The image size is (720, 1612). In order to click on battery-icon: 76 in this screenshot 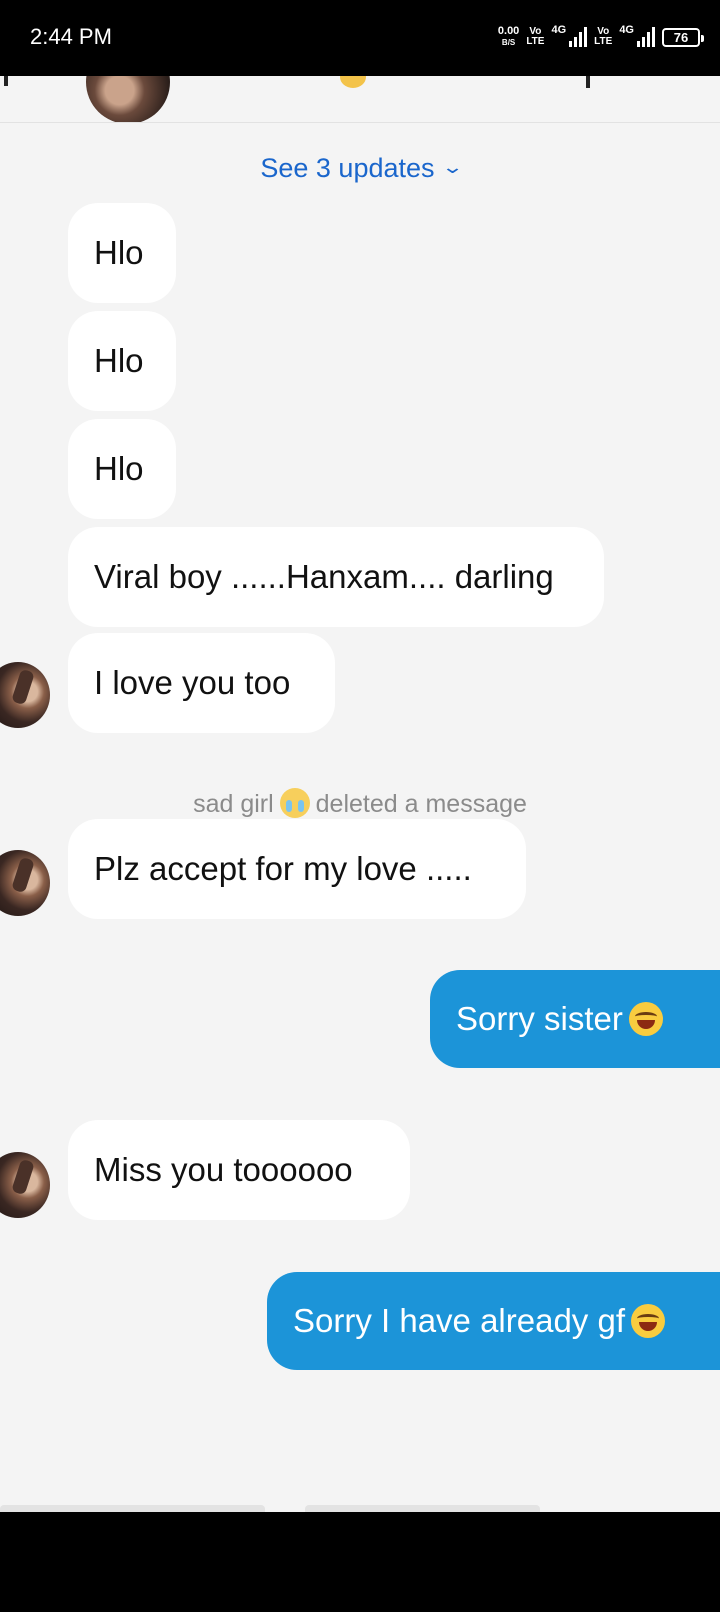, I will do `click(683, 37)`.